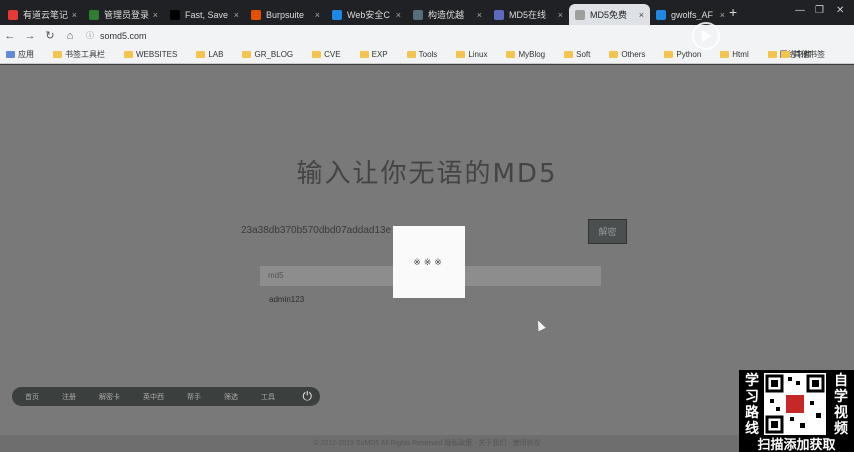 This screenshot has width=854, height=452. I want to click on browser-tab: 有道云笔记 ×, so click(42, 14).